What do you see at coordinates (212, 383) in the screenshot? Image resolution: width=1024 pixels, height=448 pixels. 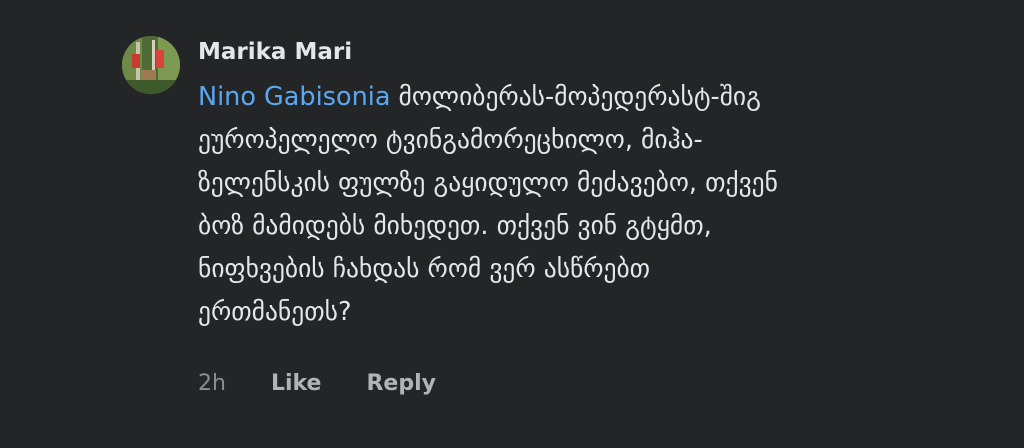 I see `comment-timestamp: 2h` at bounding box center [212, 383].